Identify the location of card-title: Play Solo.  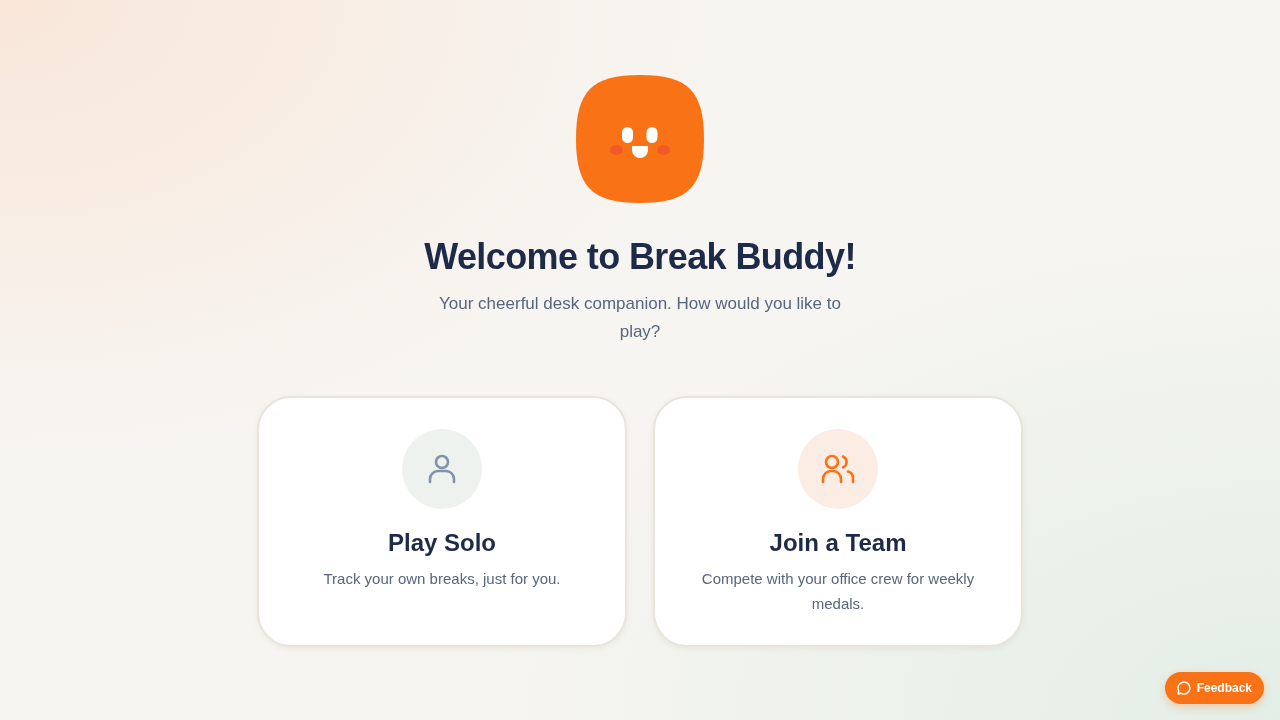
(441, 543).